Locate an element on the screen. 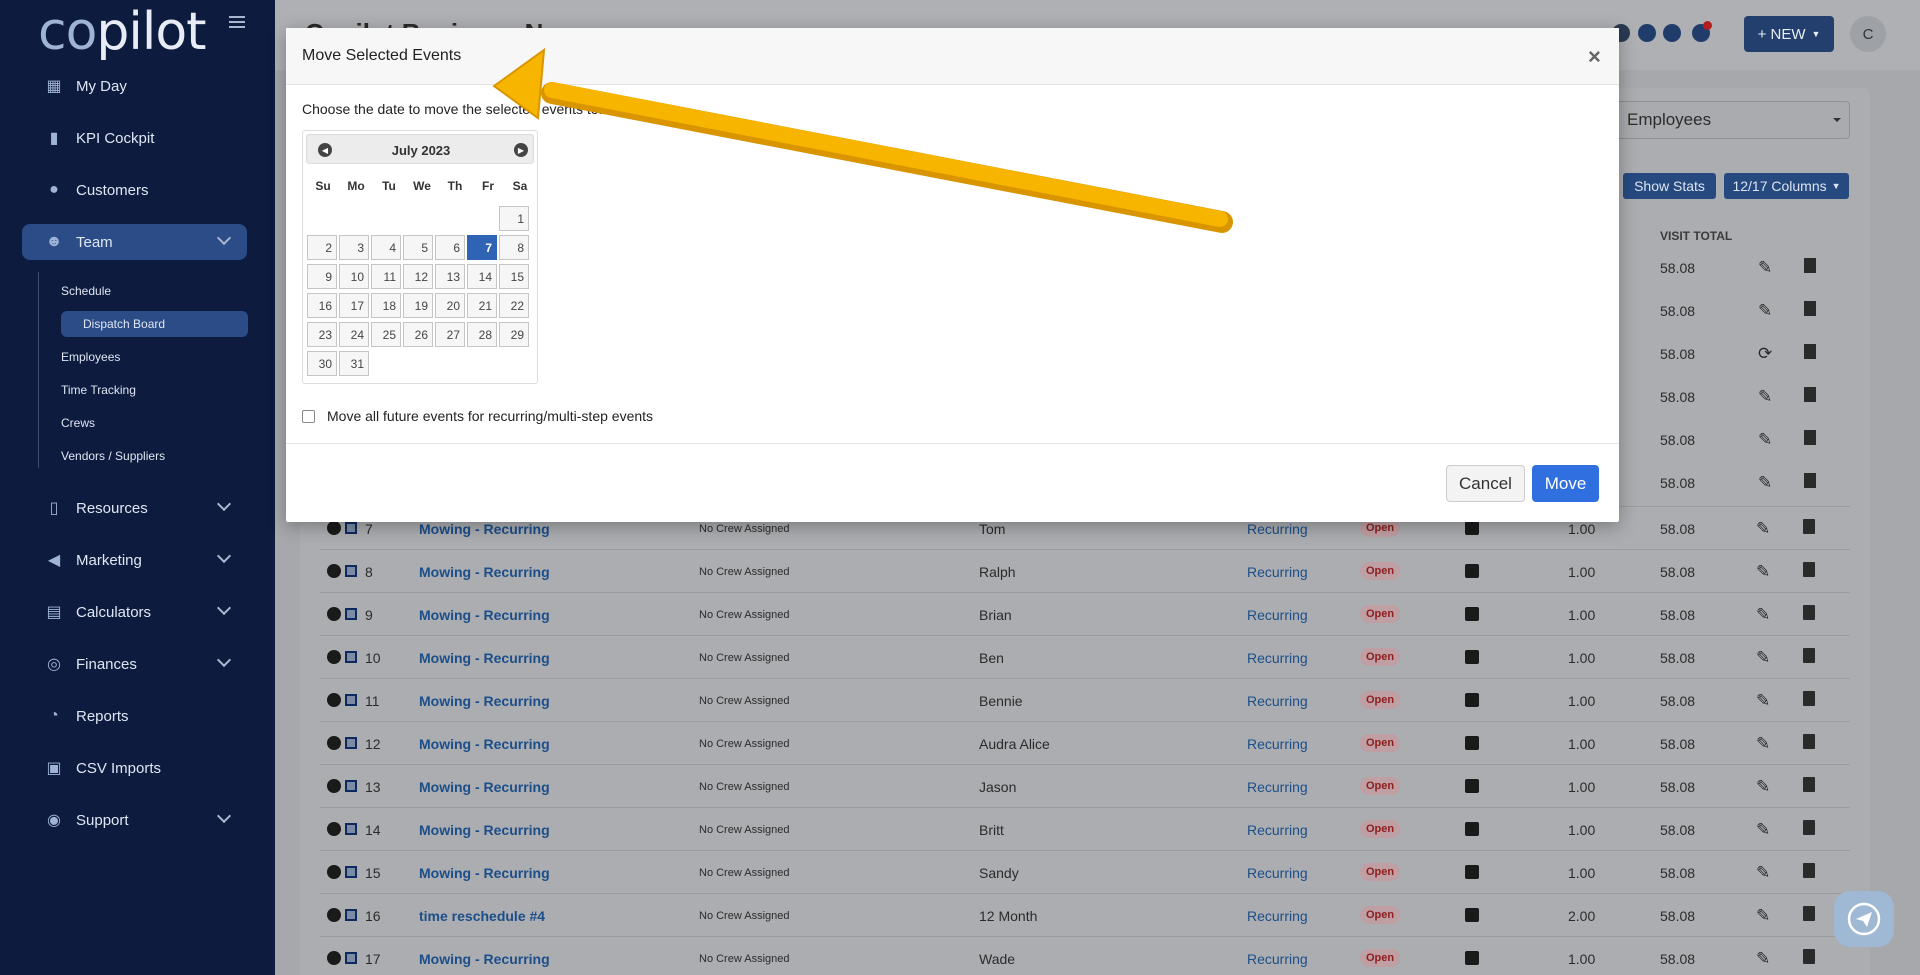 This screenshot has width=1920, height=975. chat-support-button is located at coordinates (1864, 919).